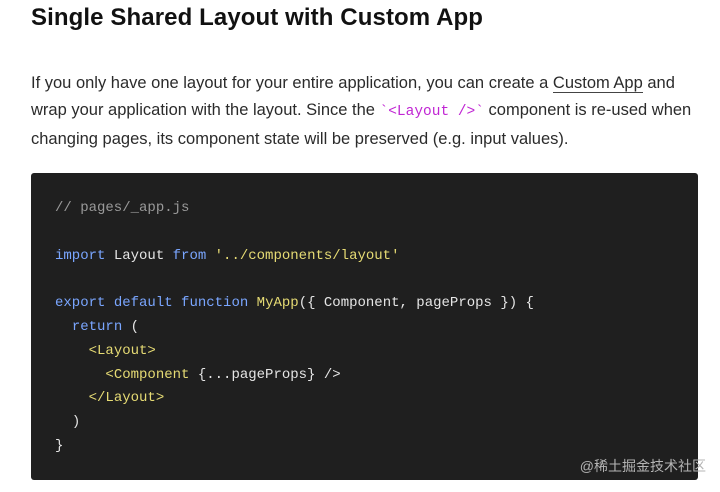 The width and height of the screenshot is (720, 492). I want to click on component-self-close: />, so click(332, 374).